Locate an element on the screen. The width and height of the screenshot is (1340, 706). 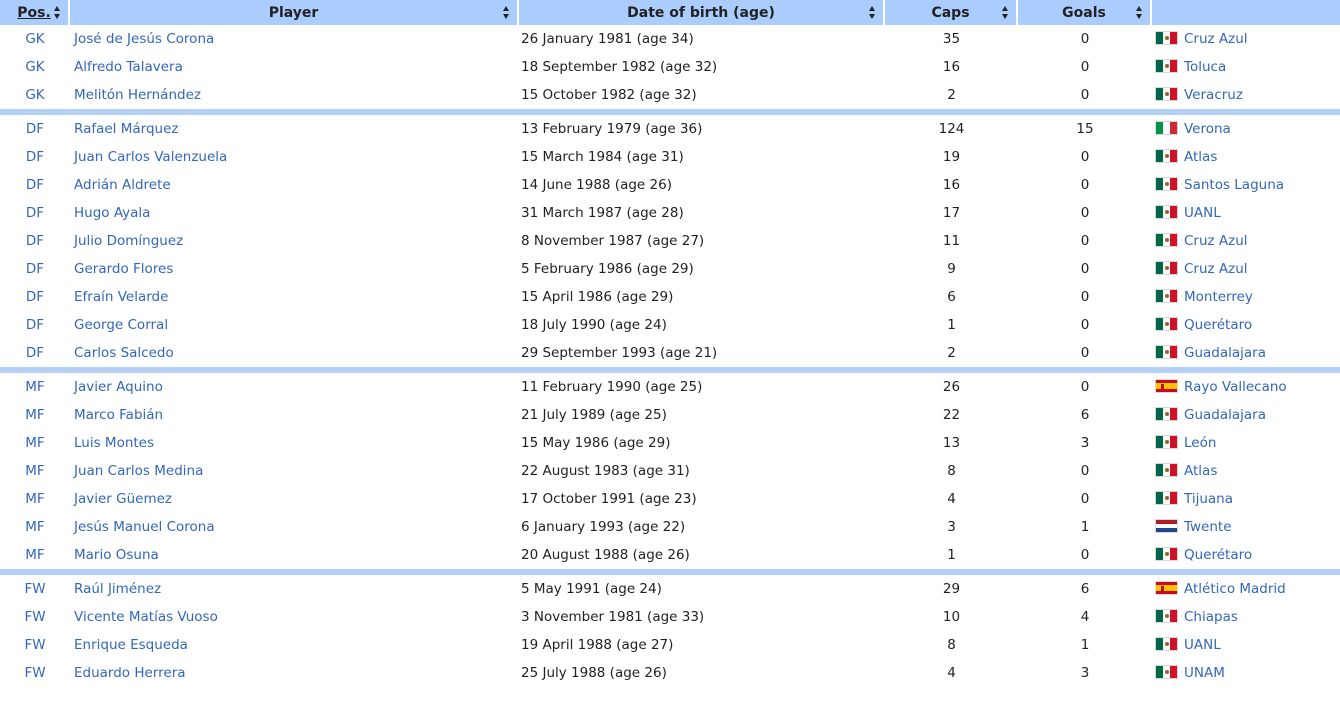
player-name-link: Mario Osuna is located at coordinates (294, 555).